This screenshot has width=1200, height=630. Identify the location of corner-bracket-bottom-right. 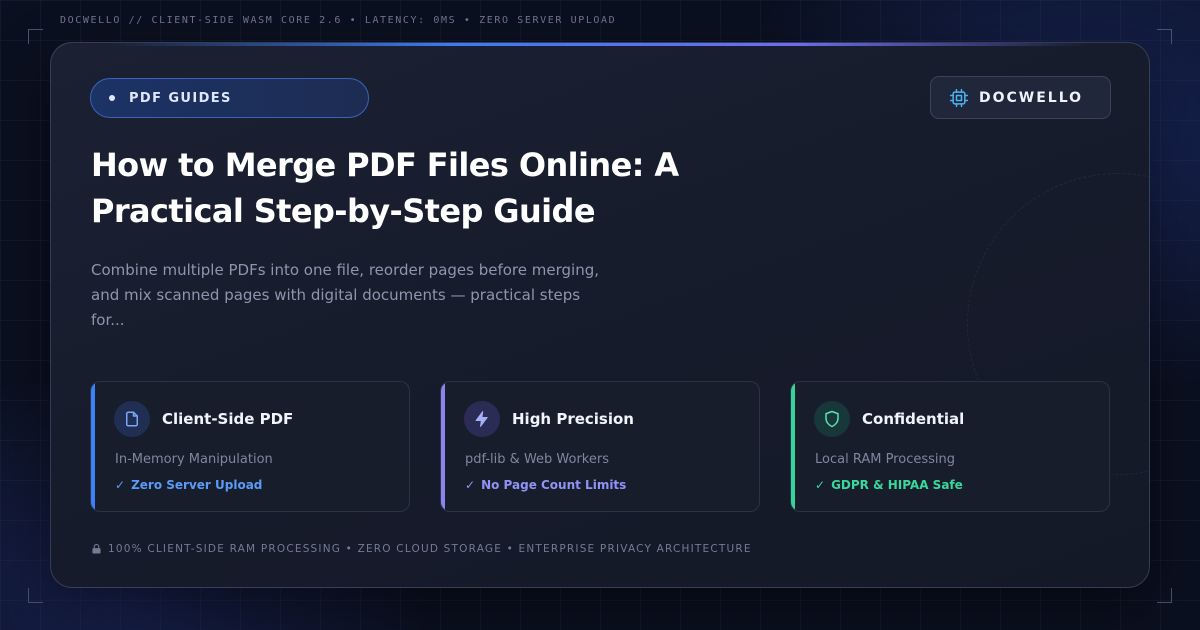
(1164, 595).